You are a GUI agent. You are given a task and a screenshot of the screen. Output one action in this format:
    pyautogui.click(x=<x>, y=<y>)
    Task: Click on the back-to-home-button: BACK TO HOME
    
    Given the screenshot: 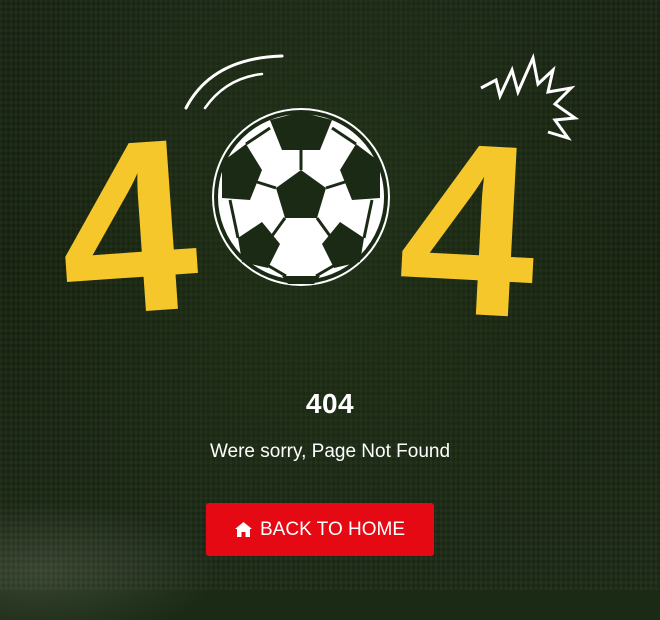 What is the action you would take?
    pyautogui.click(x=320, y=529)
    